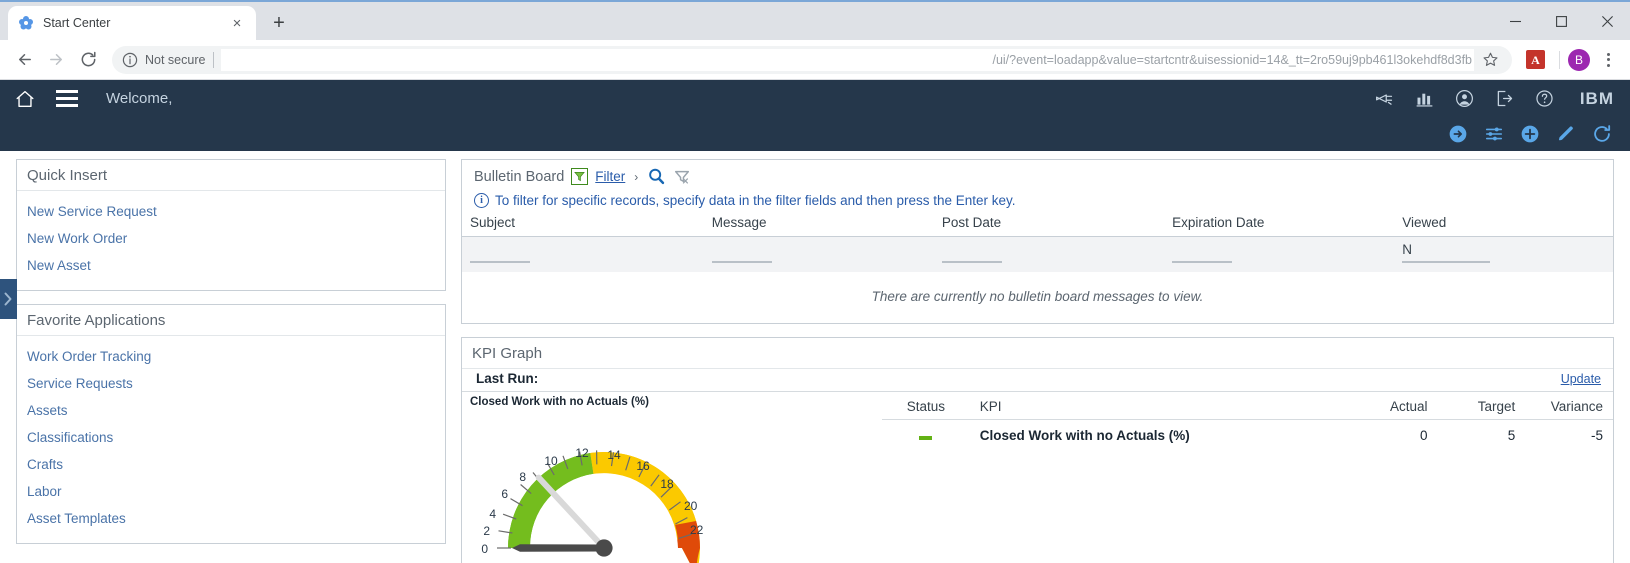 Image resolution: width=1630 pixels, height=563 pixels. I want to click on edit-portlet-icon, so click(1565, 134).